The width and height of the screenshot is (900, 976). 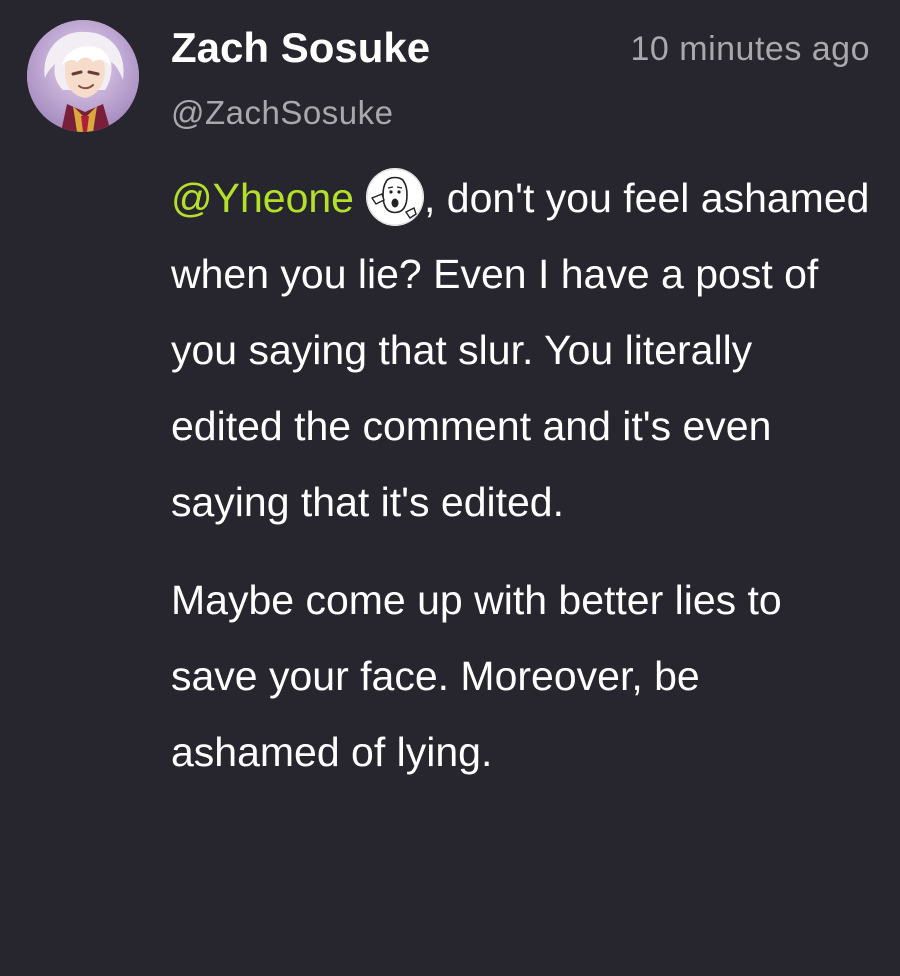 What do you see at coordinates (394, 197) in the screenshot?
I see `wojak-avatar-icon` at bounding box center [394, 197].